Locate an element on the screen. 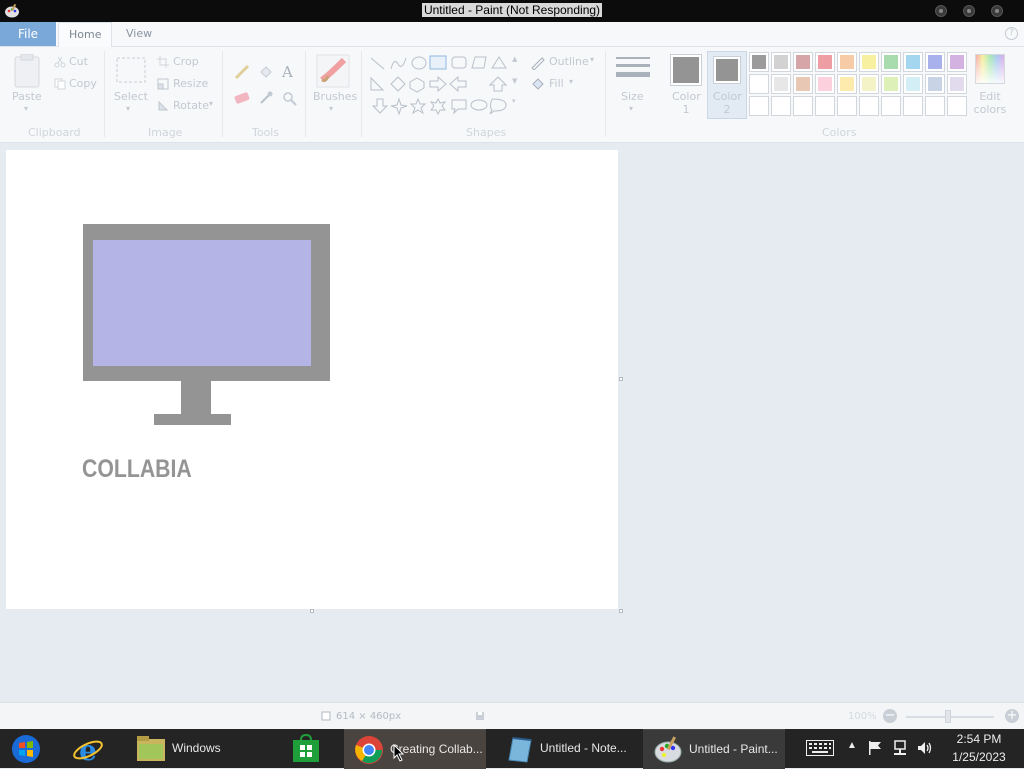 The height and width of the screenshot is (769, 1024). crop-button: Crop is located at coordinates (186, 61).